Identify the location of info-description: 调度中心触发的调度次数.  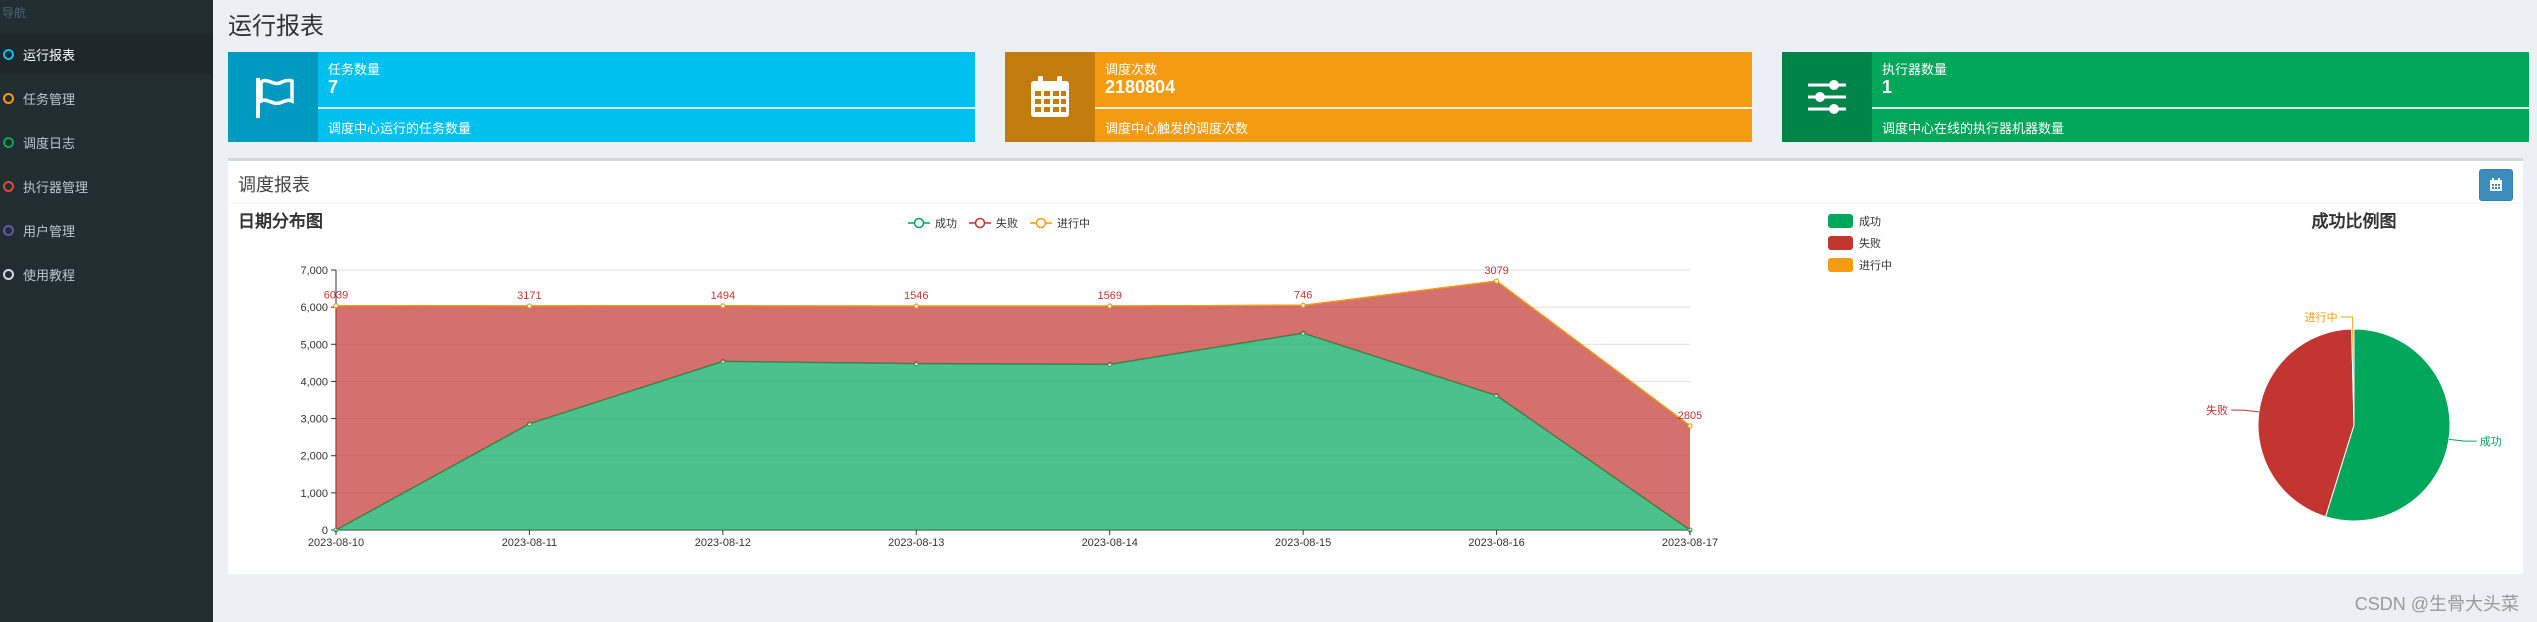
(1177, 128).